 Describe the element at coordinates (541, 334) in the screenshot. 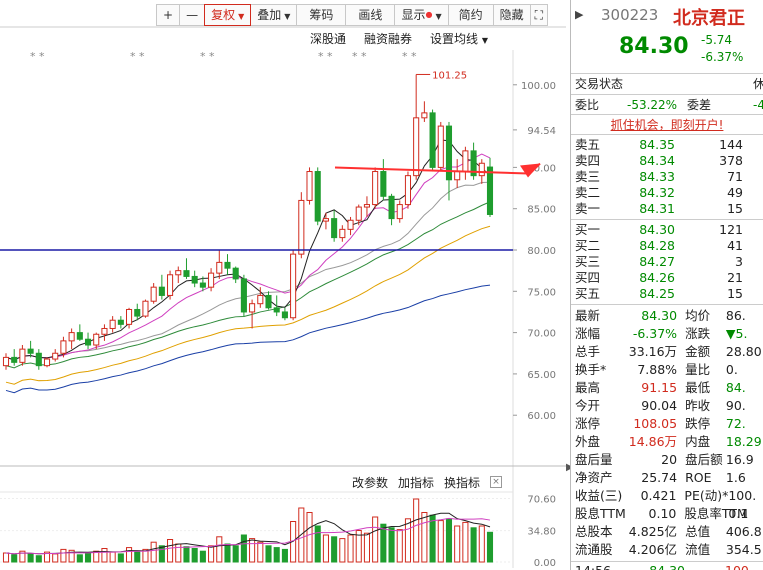

I see `price-tick-label: 70.00` at that location.